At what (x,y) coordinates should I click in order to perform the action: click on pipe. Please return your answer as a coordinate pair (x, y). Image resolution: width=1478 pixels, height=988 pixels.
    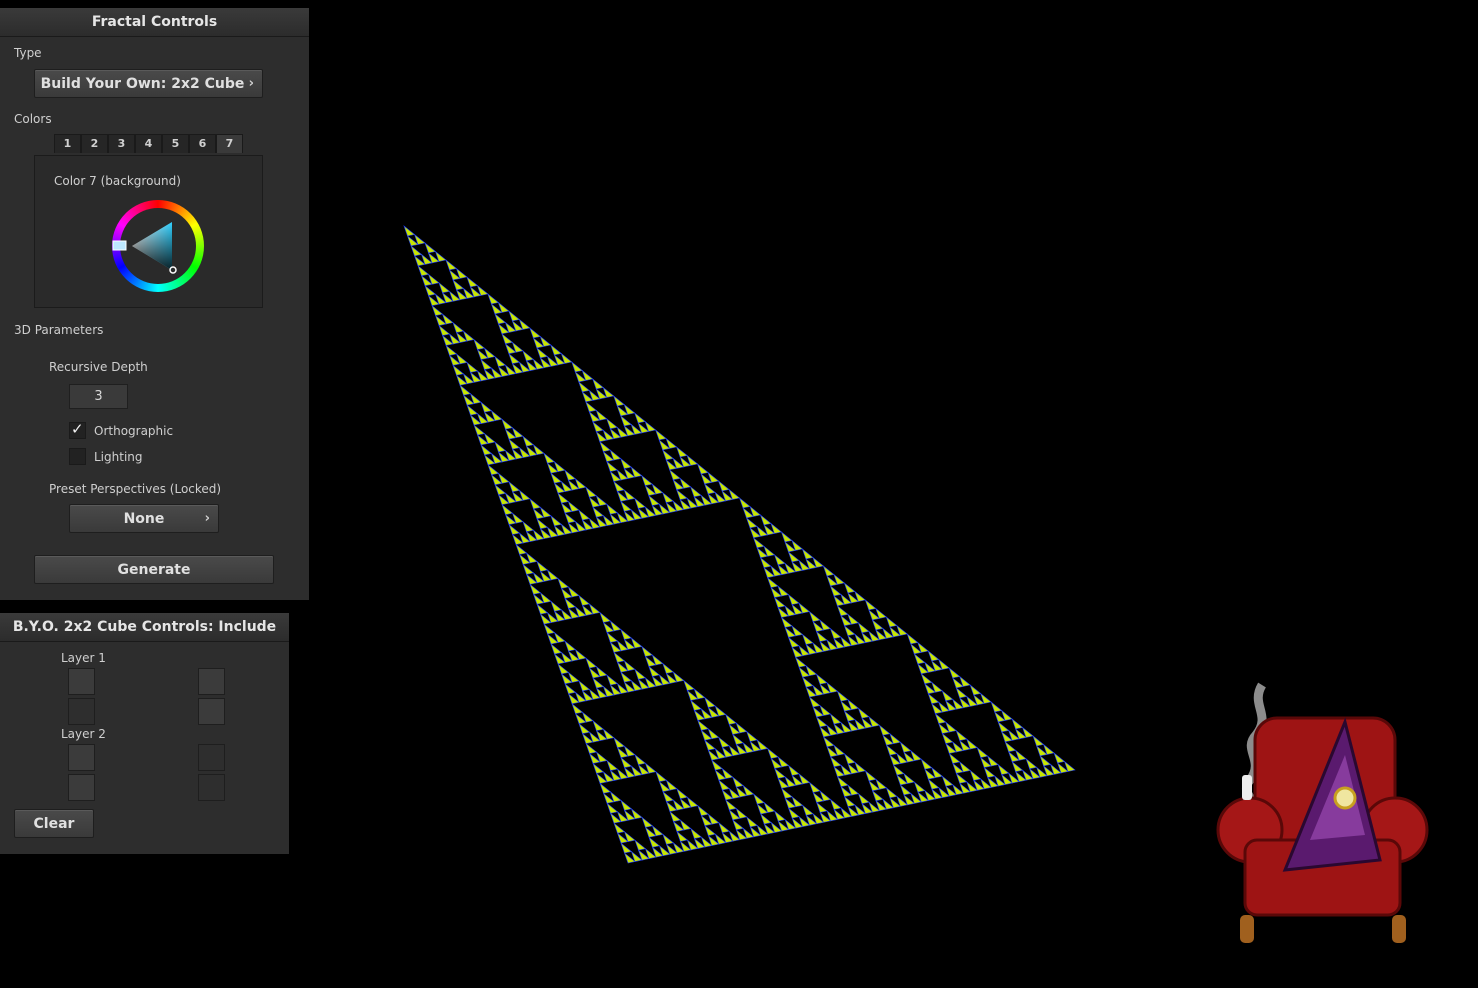
    Looking at the image, I should click on (1247, 787).